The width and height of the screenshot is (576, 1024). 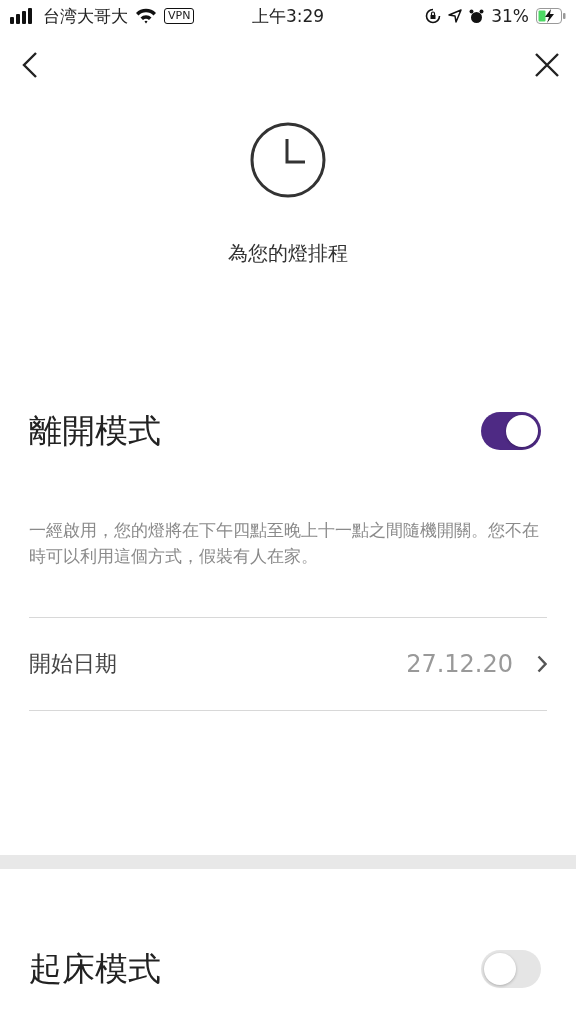 I want to click on status-time: 上午3:29, so click(x=288, y=16).